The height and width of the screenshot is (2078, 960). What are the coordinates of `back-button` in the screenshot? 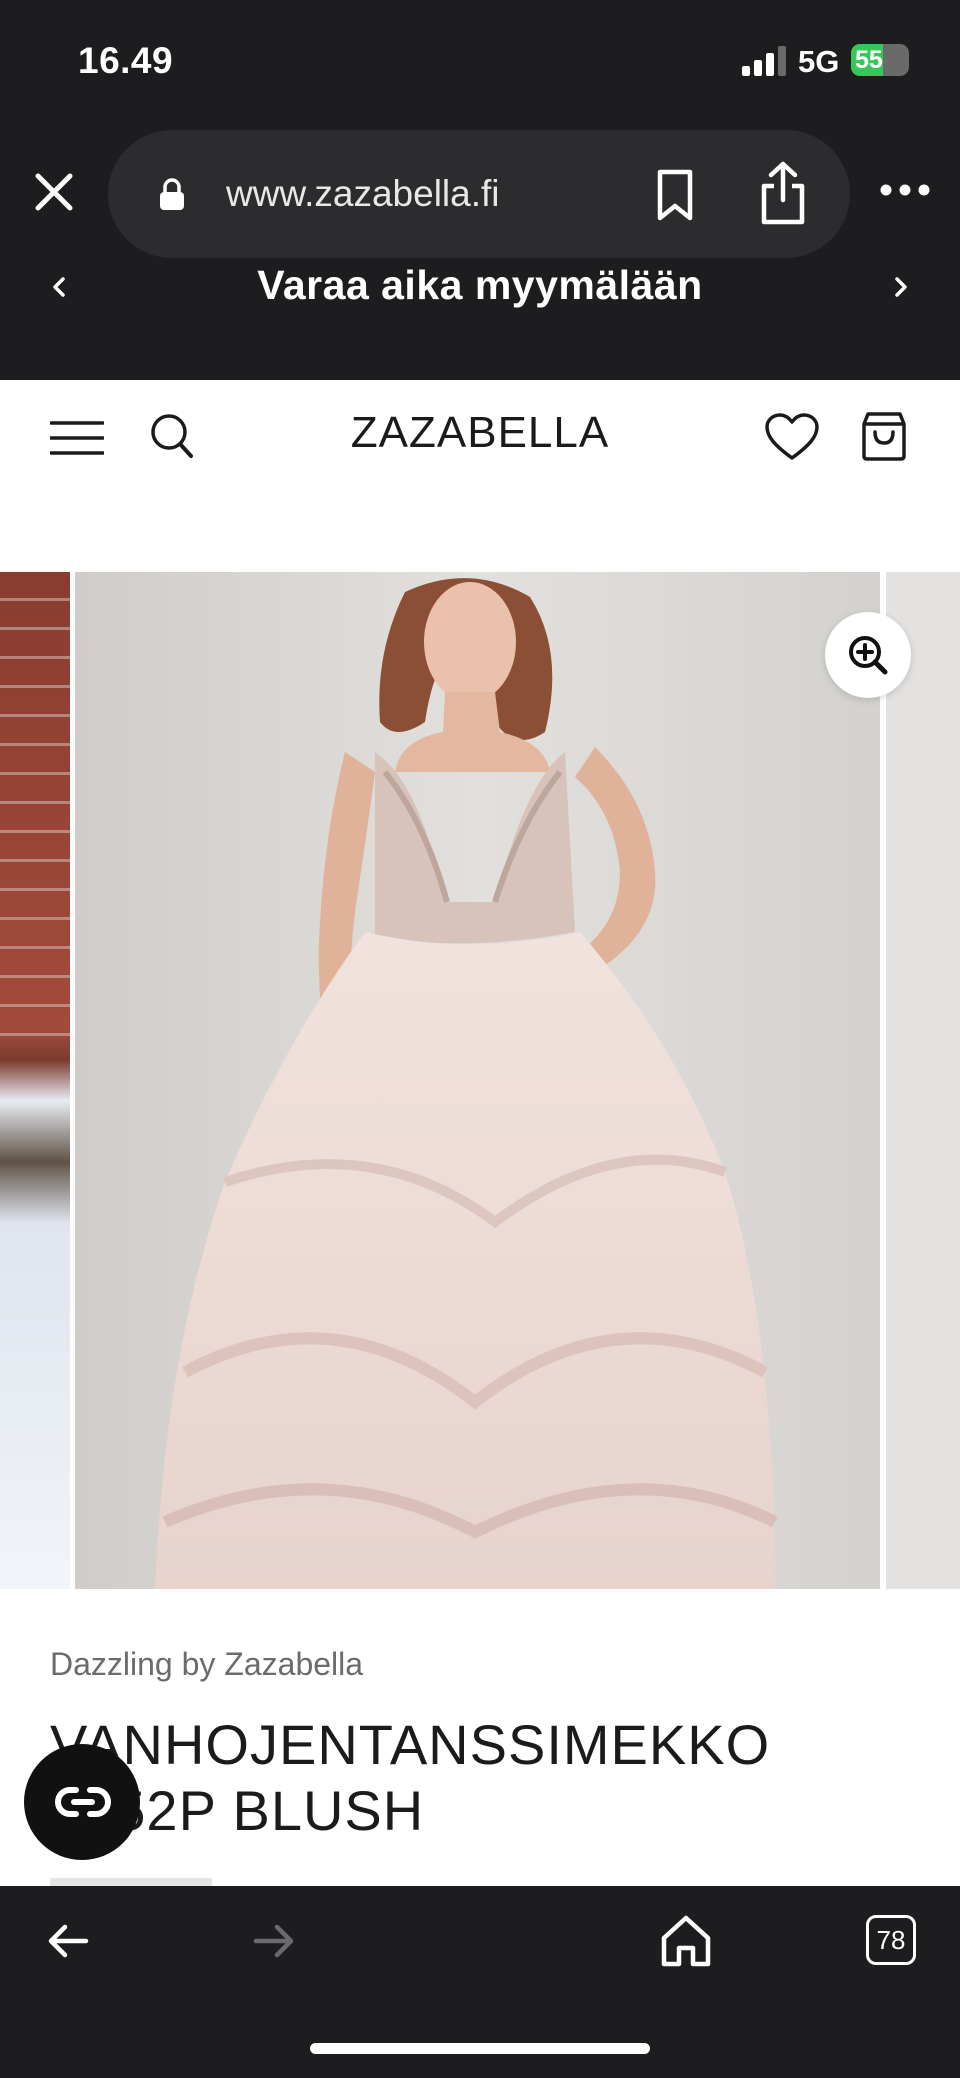 It's located at (68, 1941).